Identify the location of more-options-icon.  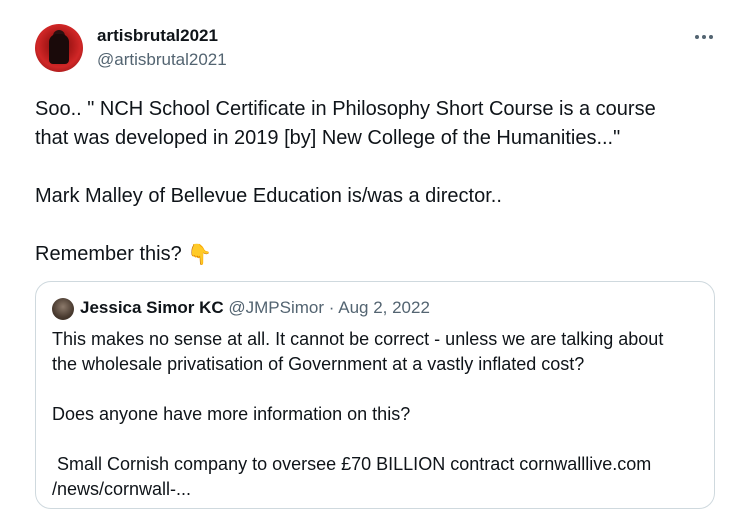
(704, 37).